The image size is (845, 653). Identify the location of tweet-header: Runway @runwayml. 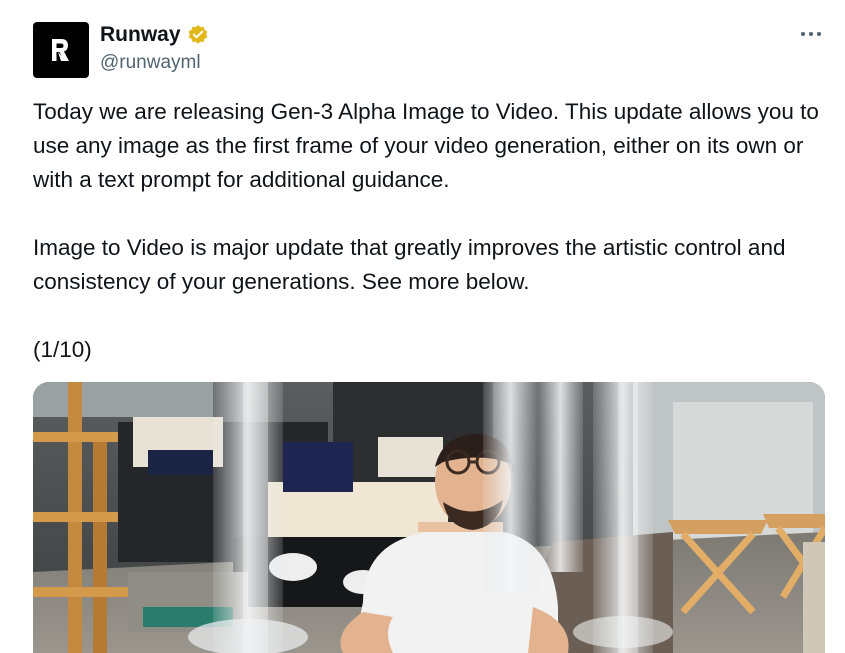
(428, 50).